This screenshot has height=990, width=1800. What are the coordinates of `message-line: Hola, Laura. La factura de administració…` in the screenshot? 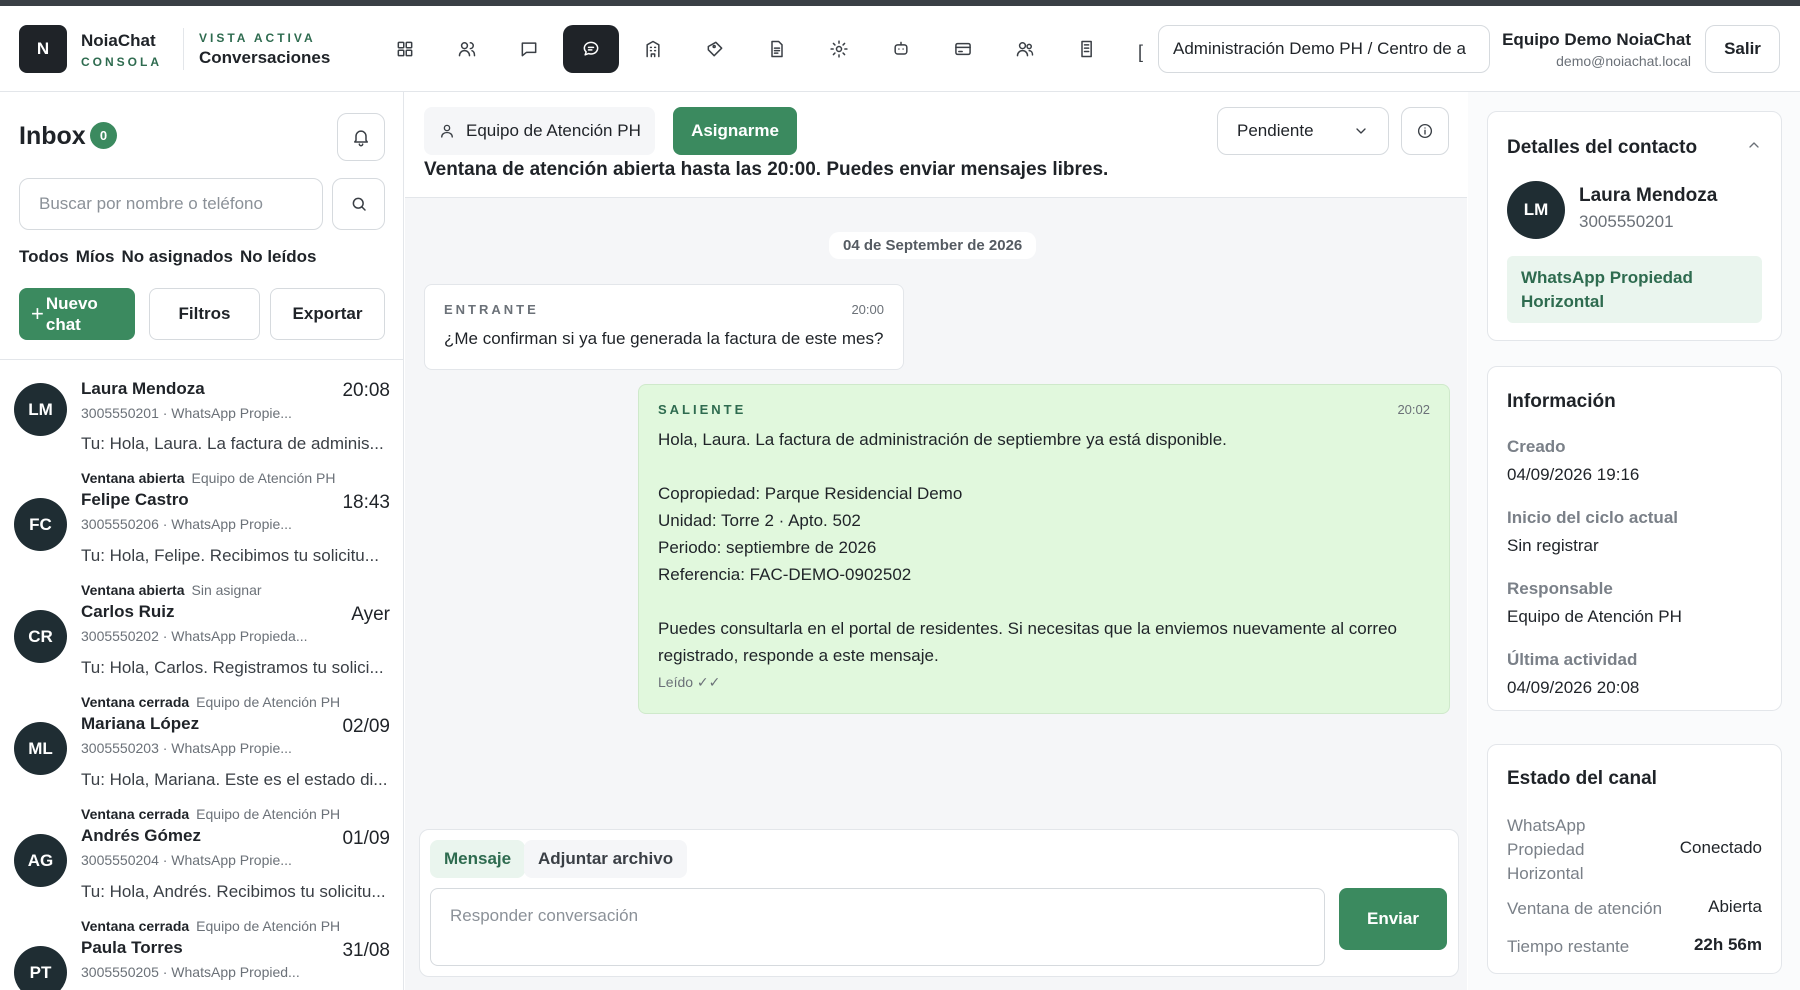 It's located at (942, 439).